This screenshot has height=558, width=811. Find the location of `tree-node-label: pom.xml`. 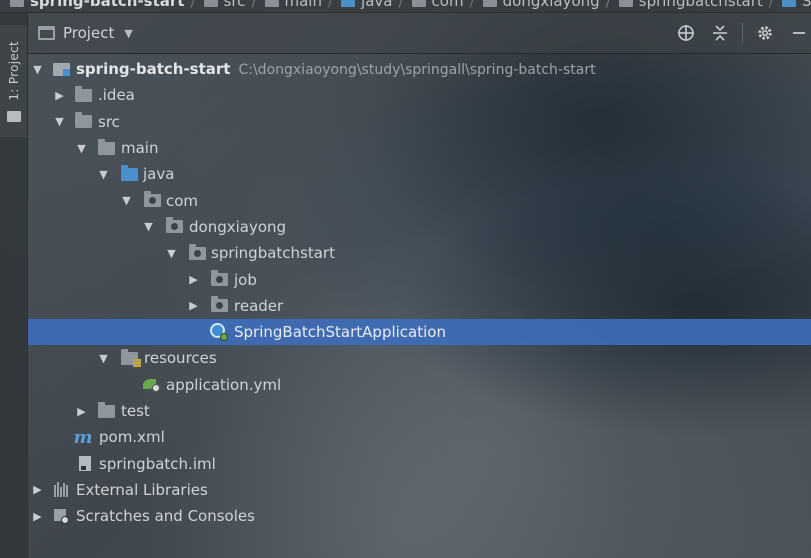

tree-node-label: pom.xml is located at coordinates (132, 437).